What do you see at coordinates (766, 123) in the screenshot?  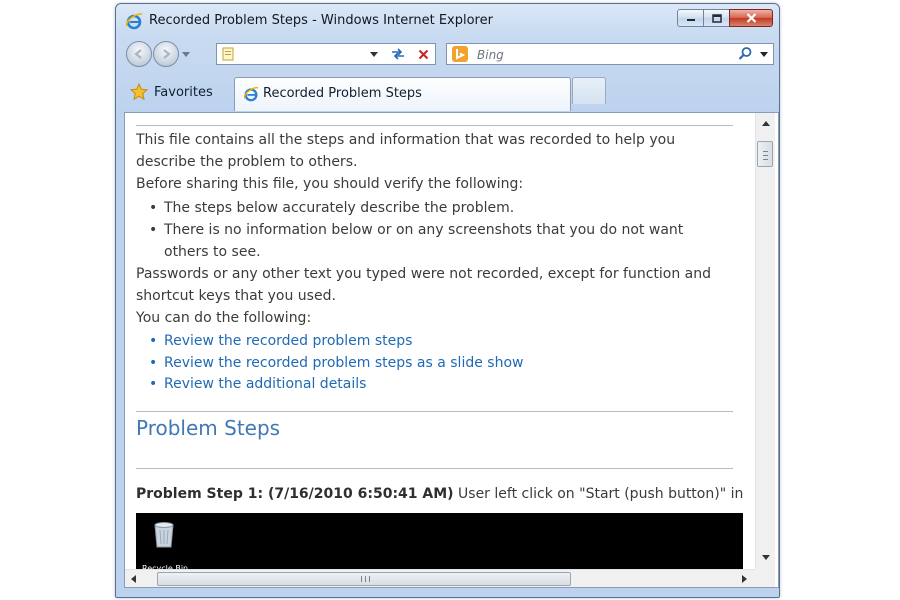 I see `scroll-up-arrow-icon` at bounding box center [766, 123].